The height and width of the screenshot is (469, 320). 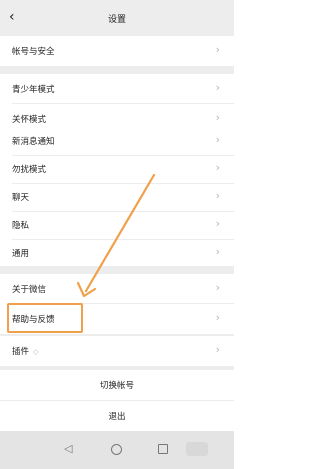 I want to click on group-account: 帐号与安全 ›, so click(x=117, y=51).